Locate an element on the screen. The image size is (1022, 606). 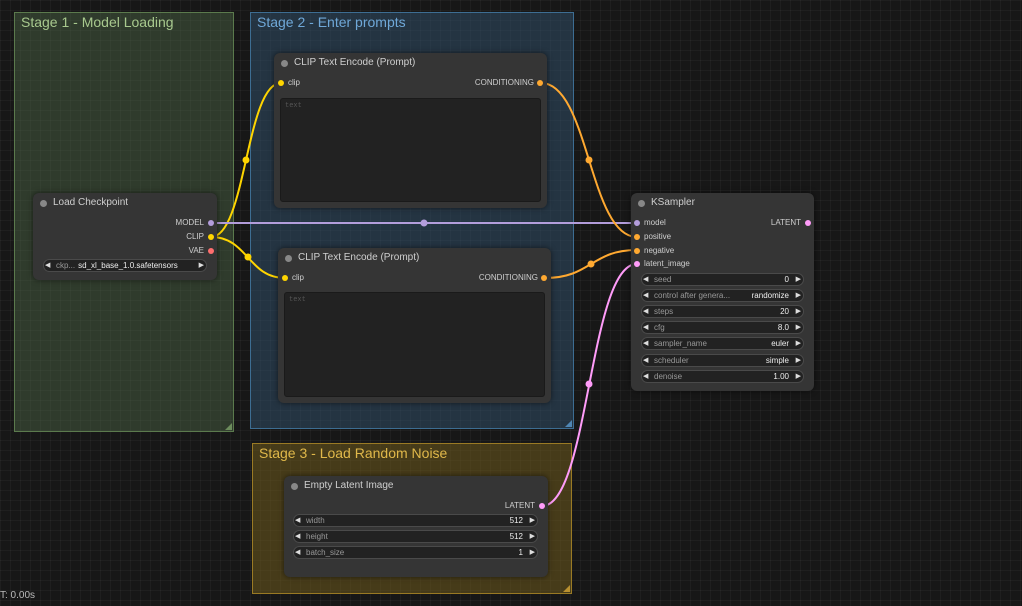
widget-value: randomize is located at coordinates (770, 295).